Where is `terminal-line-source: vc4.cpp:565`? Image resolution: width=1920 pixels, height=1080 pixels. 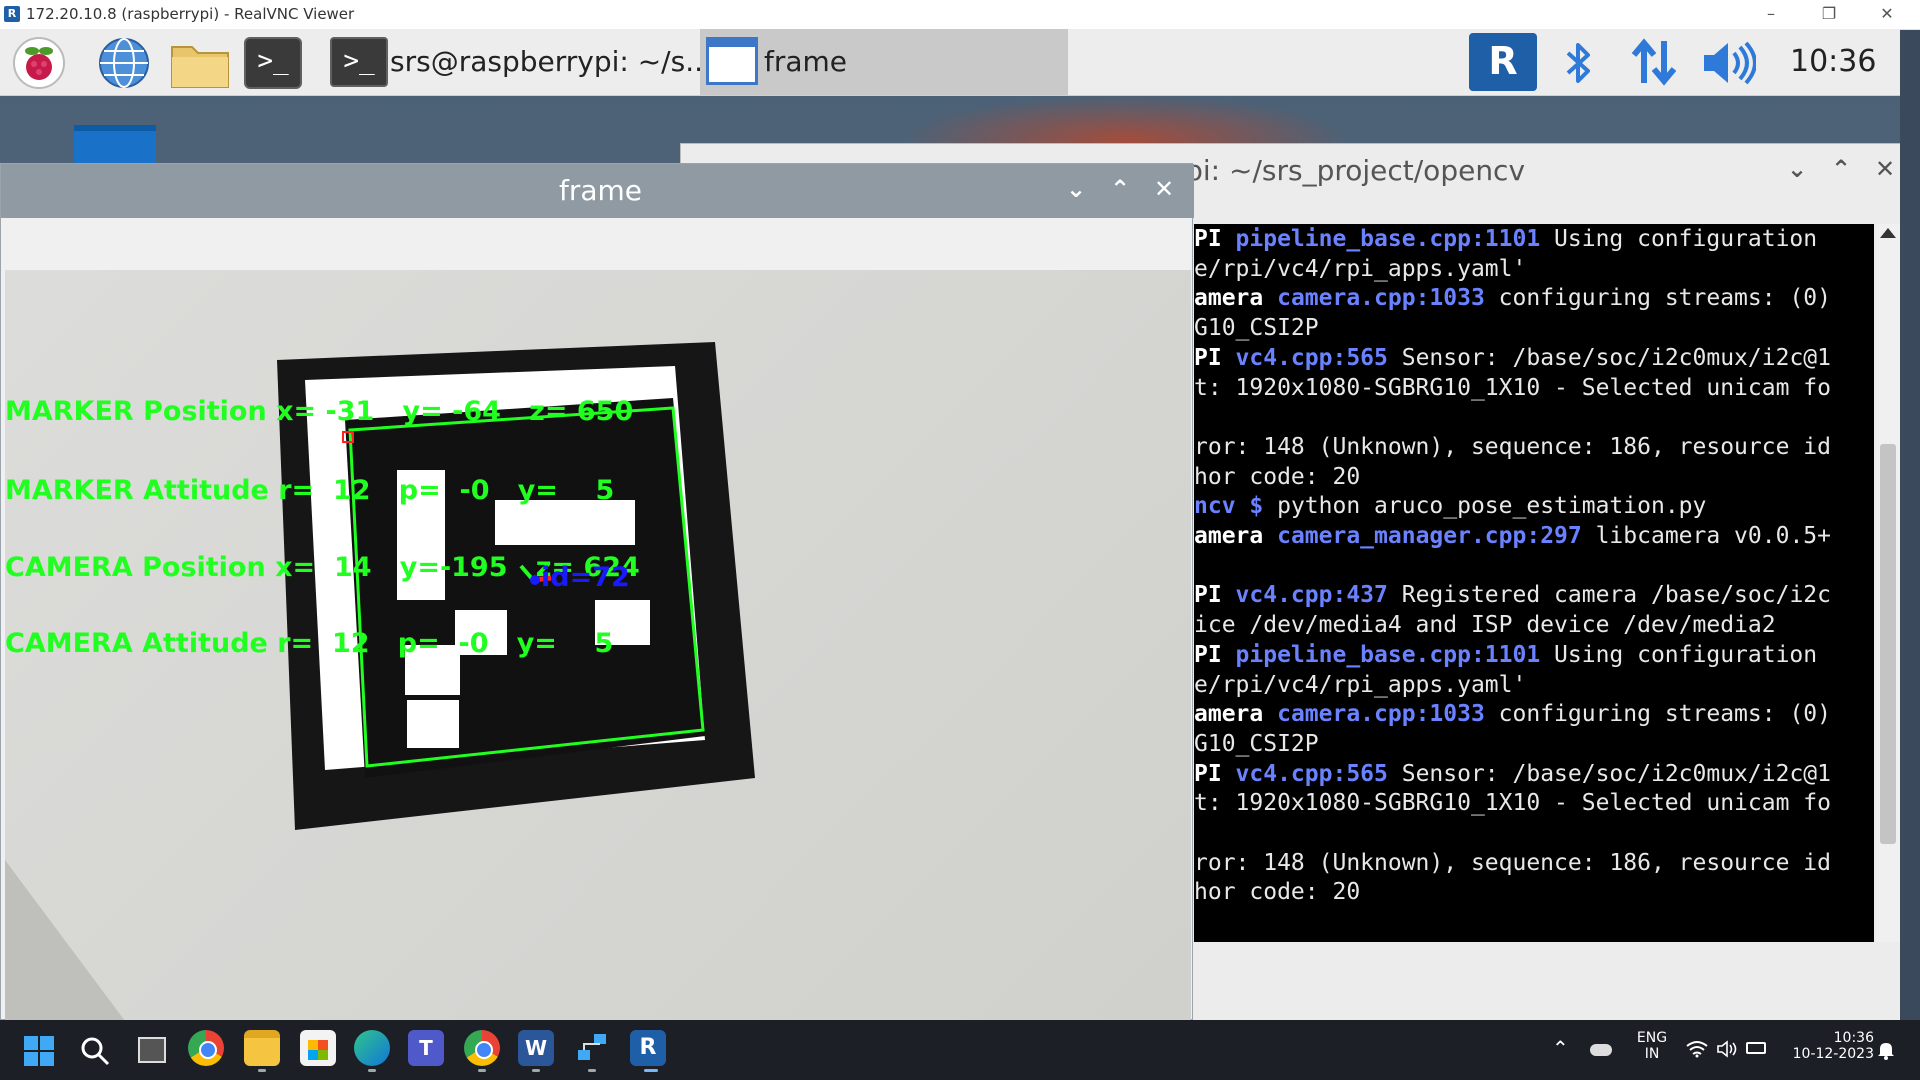 terminal-line-source: vc4.cpp:565 is located at coordinates (1311, 357).